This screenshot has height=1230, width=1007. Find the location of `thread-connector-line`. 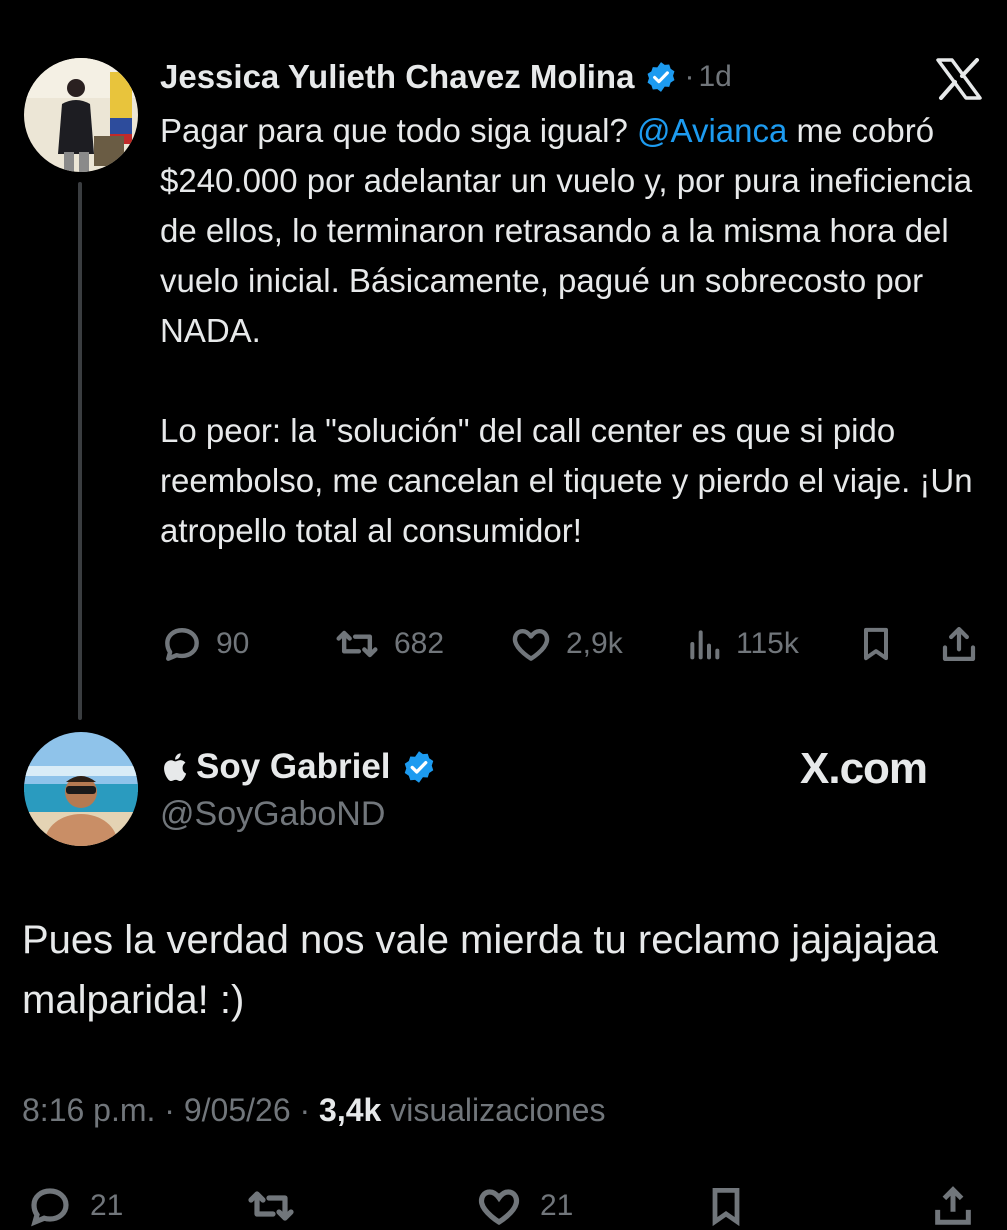

thread-connector-line is located at coordinates (80, 451).